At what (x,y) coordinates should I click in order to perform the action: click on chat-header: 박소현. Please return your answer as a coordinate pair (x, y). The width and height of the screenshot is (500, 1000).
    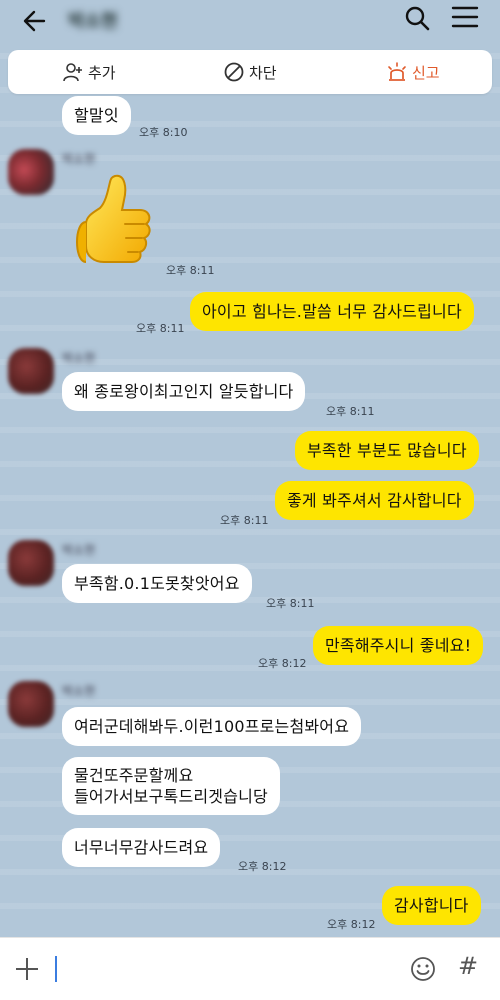
    Looking at the image, I should click on (250, 21).